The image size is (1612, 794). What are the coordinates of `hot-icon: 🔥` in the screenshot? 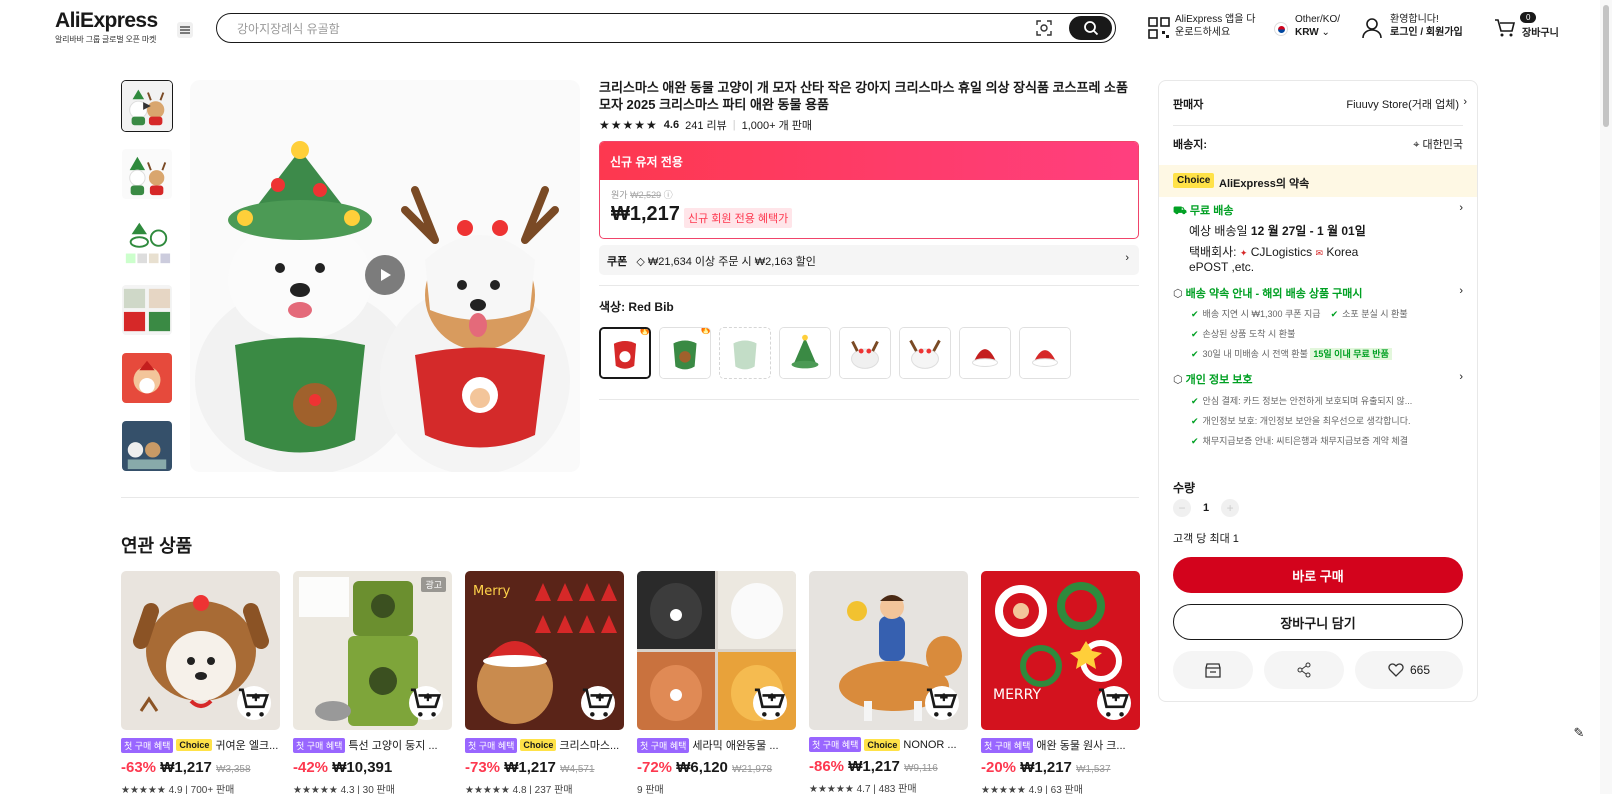 It's located at (644, 331).